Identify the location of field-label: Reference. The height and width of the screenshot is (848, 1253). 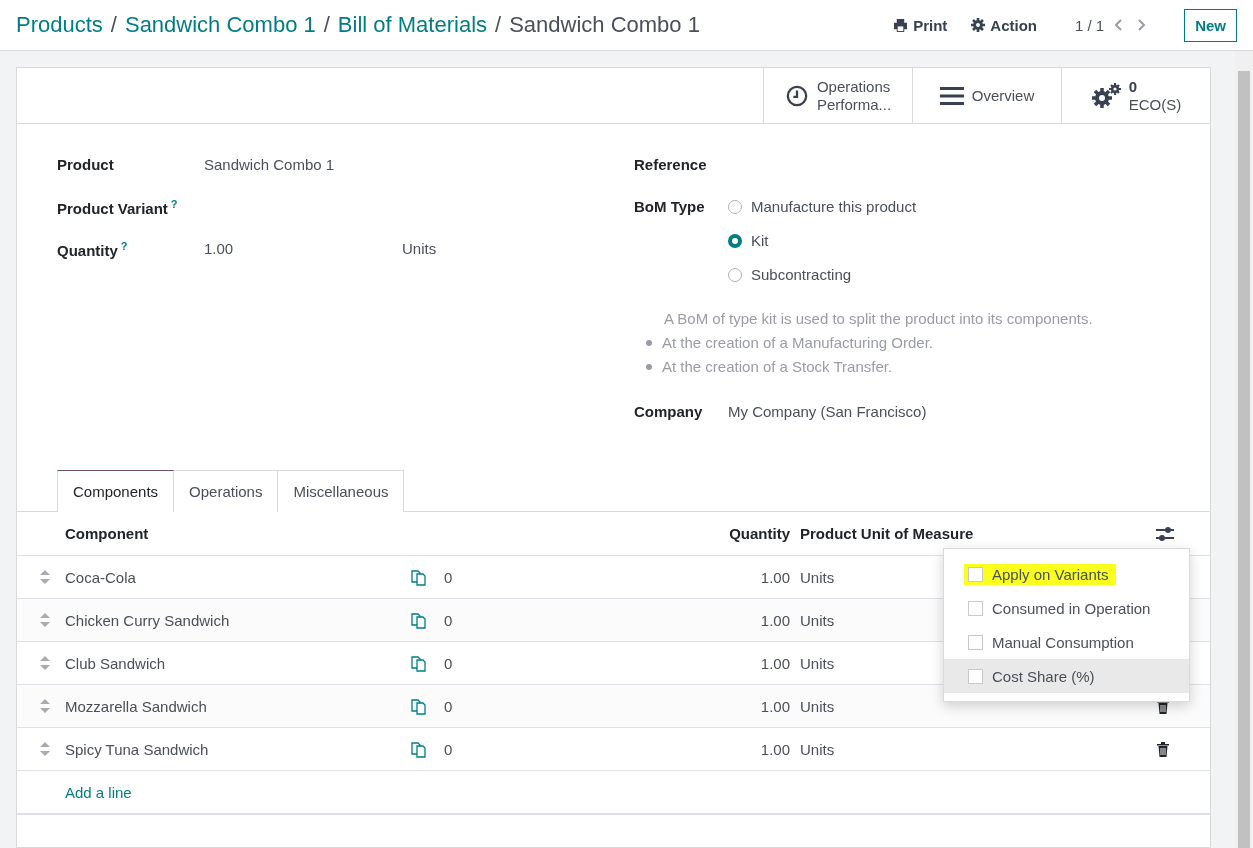
(671, 165).